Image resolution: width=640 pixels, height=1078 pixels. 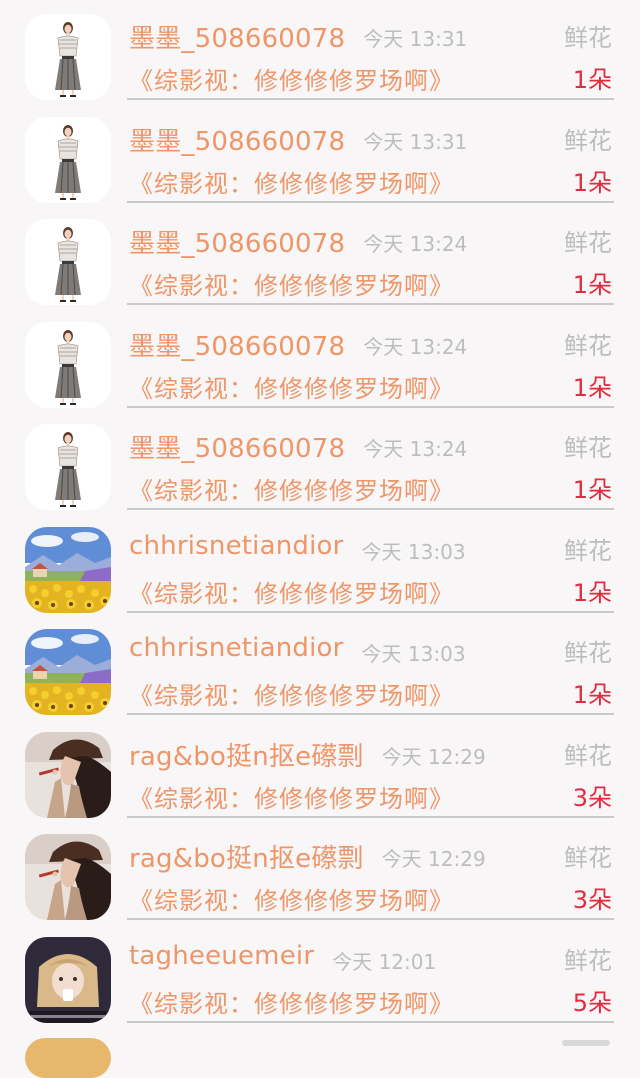 I want to click on next-row-avatar-partial, so click(x=68, y=1058).